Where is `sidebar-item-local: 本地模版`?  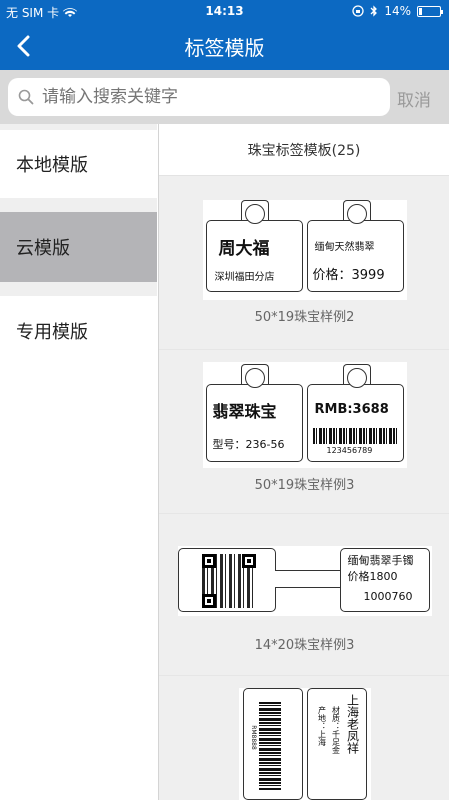
sidebar-item-local: 本地模版 is located at coordinates (78, 164).